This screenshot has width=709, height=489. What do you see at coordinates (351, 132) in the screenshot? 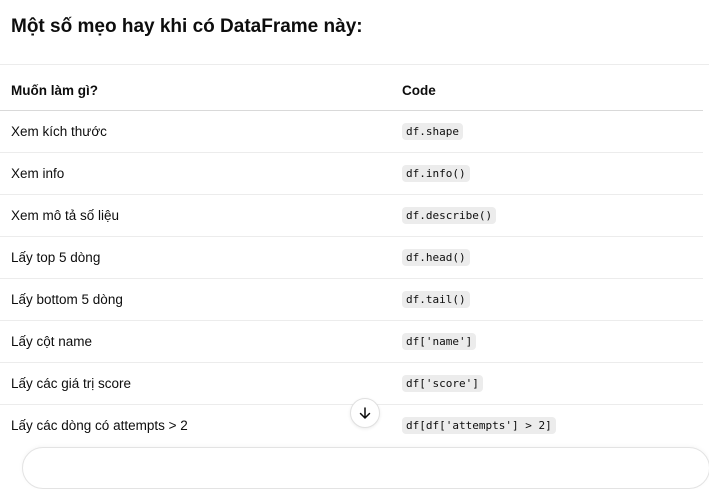
I see `table-row: Xem kích thước df.shape` at bounding box center [351, 132].